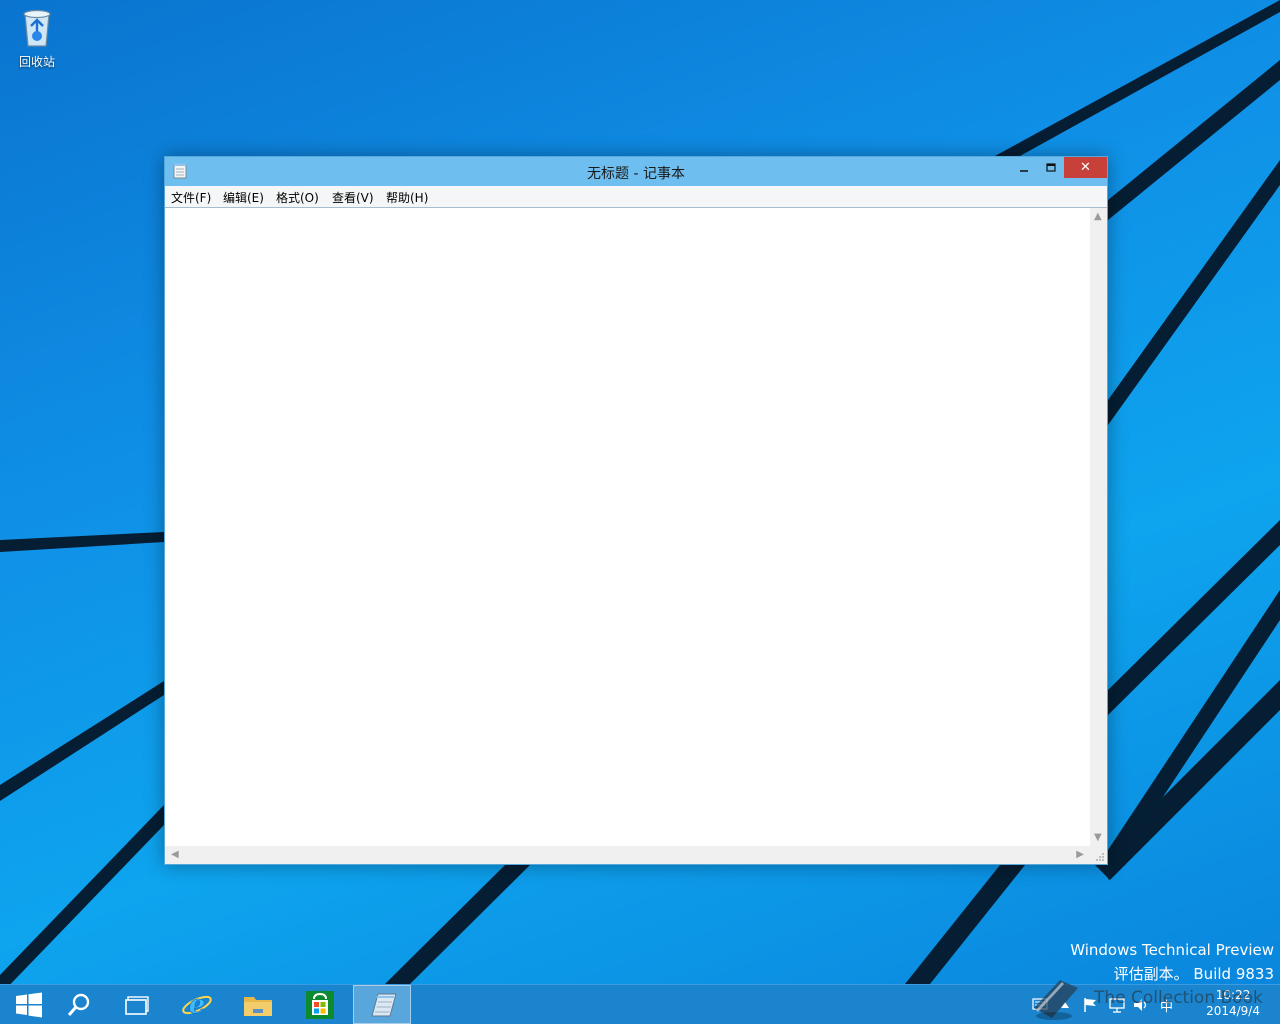 The image size is (1280, 1024). I want to click on menu-file: 文件(F), so click(191, 197).